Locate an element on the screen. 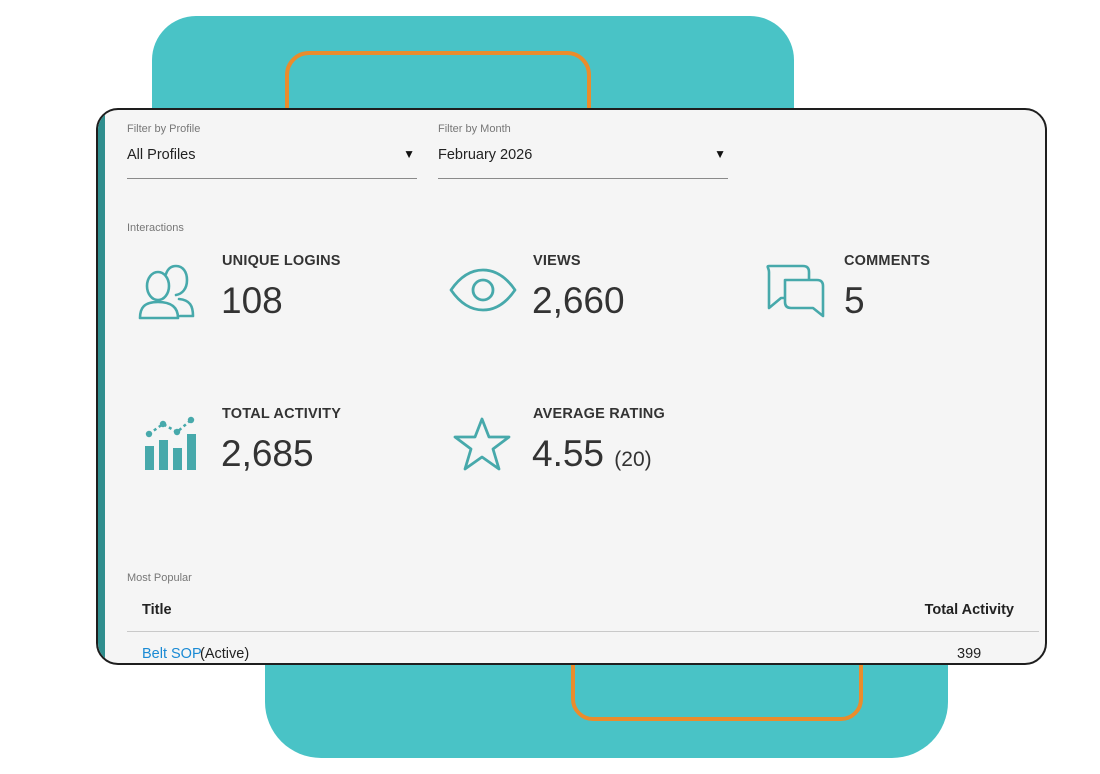 Image resolution: width=1100 pixels, height=774 pixels. unique-logins-title: UNIQUE LOGINS is located at coordinates (281, 261).